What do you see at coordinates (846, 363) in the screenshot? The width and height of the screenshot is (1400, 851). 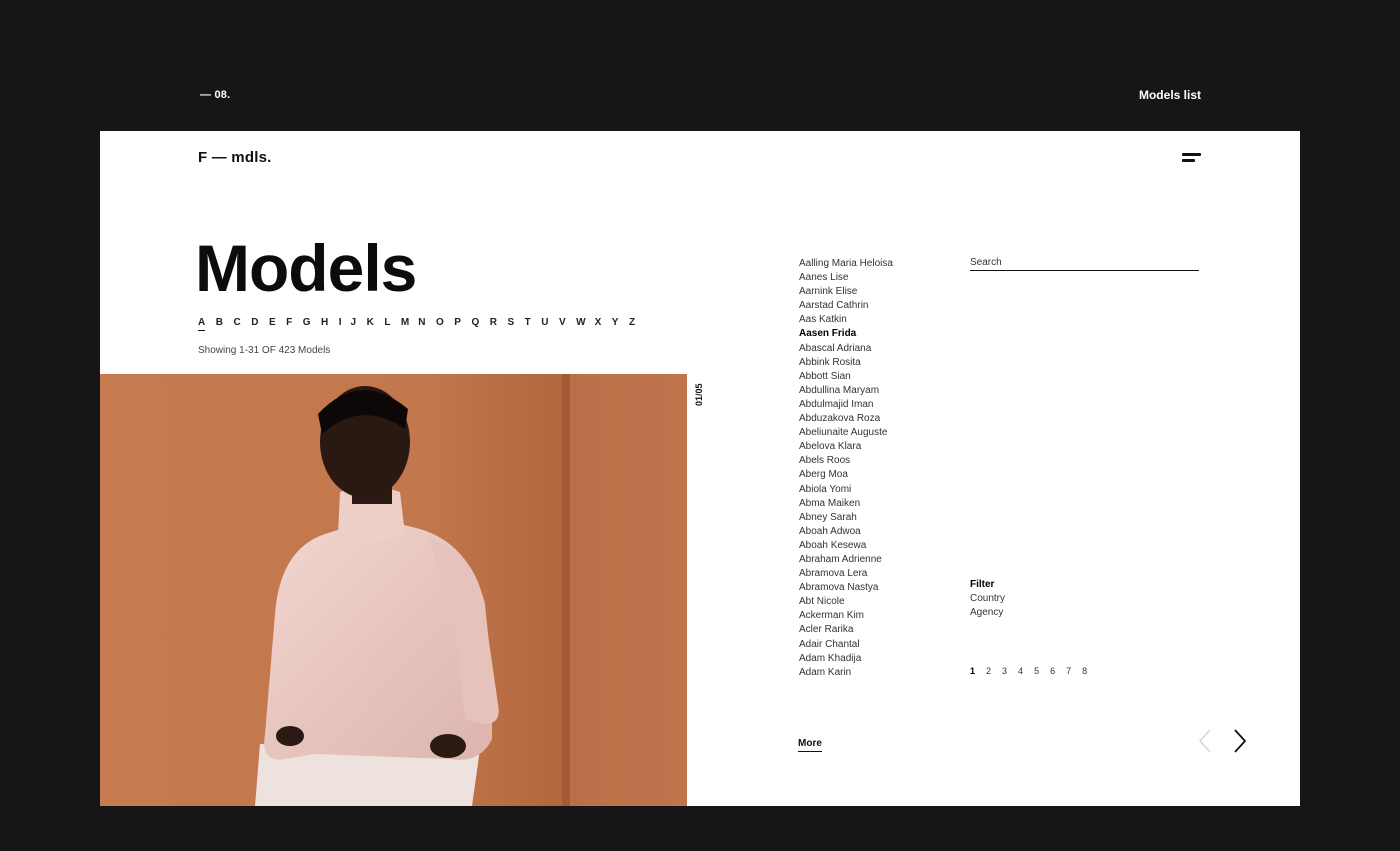 I see `model-name-item: Abbink Rosita` at bounding box center [846, 363].